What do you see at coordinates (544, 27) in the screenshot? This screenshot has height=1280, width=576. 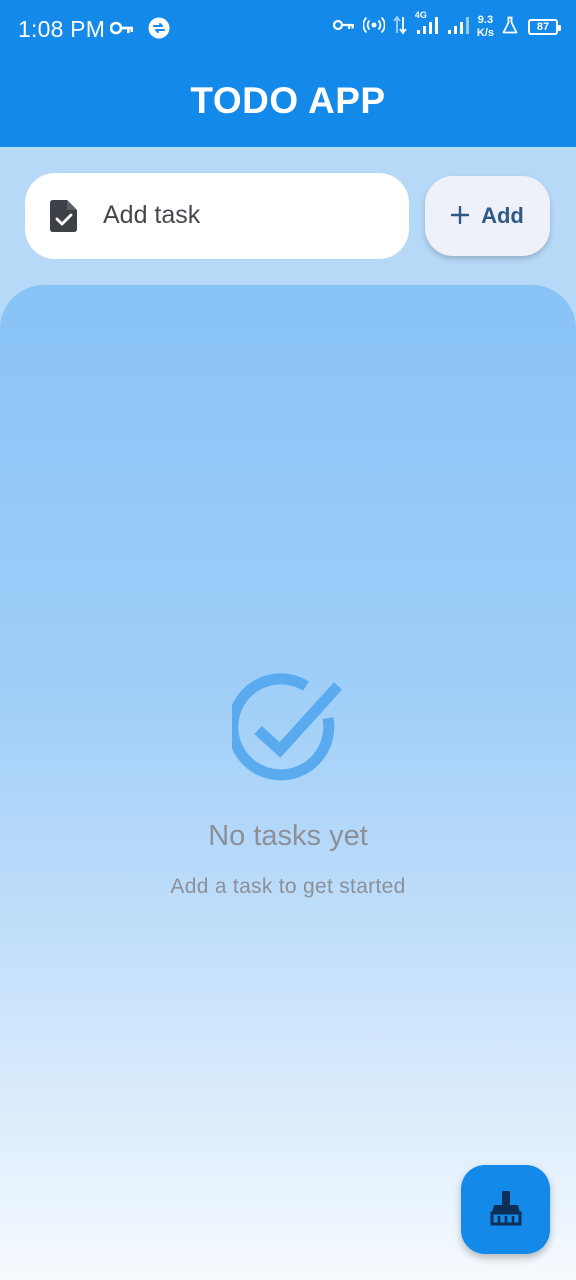 I see `battery-icon: 87` at bounding box center [544, 27].